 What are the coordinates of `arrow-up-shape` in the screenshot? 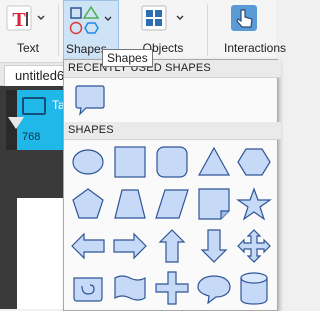 It's located at (172, 246).